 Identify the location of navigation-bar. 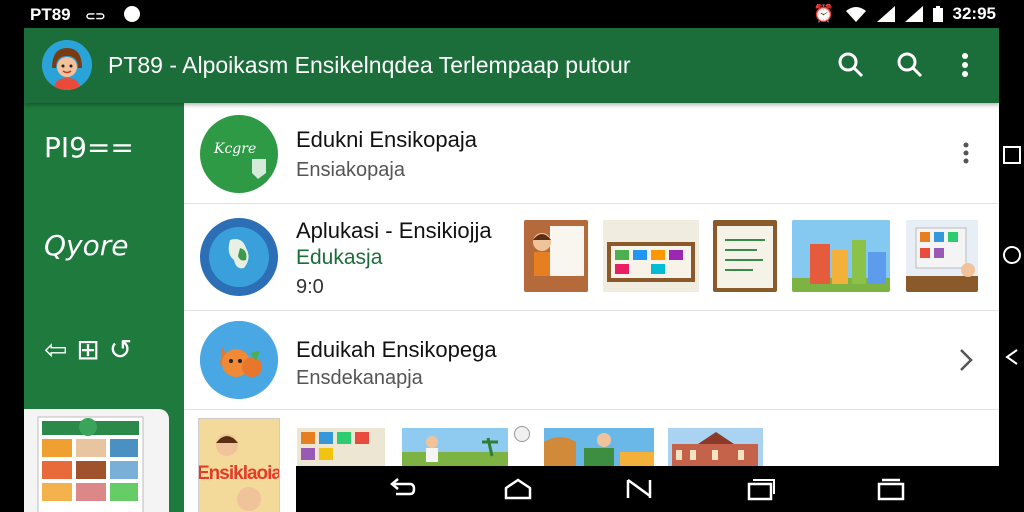
(647, 489).